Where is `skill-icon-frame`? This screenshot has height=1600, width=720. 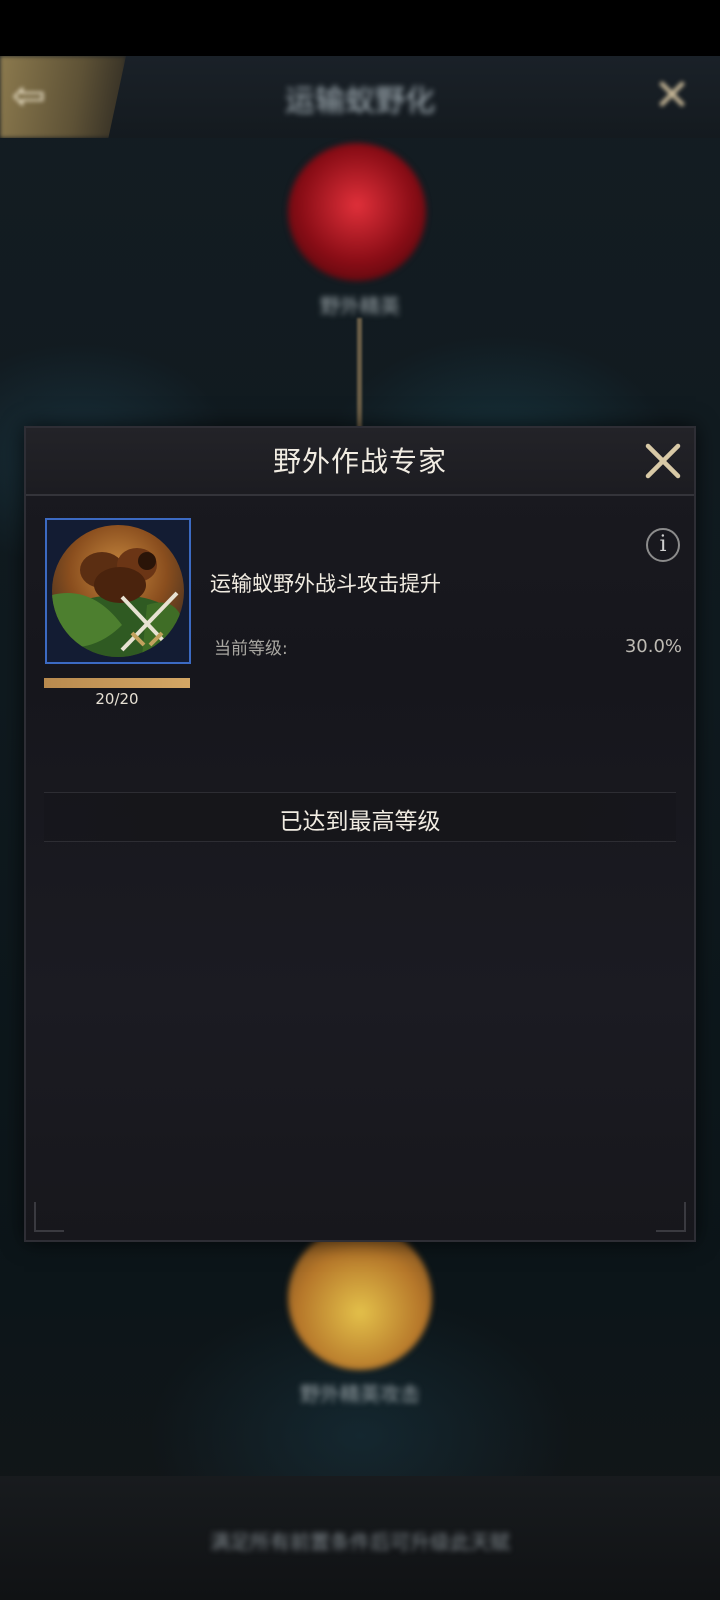 skill-icon-frame is located at coordinates (118, 591).